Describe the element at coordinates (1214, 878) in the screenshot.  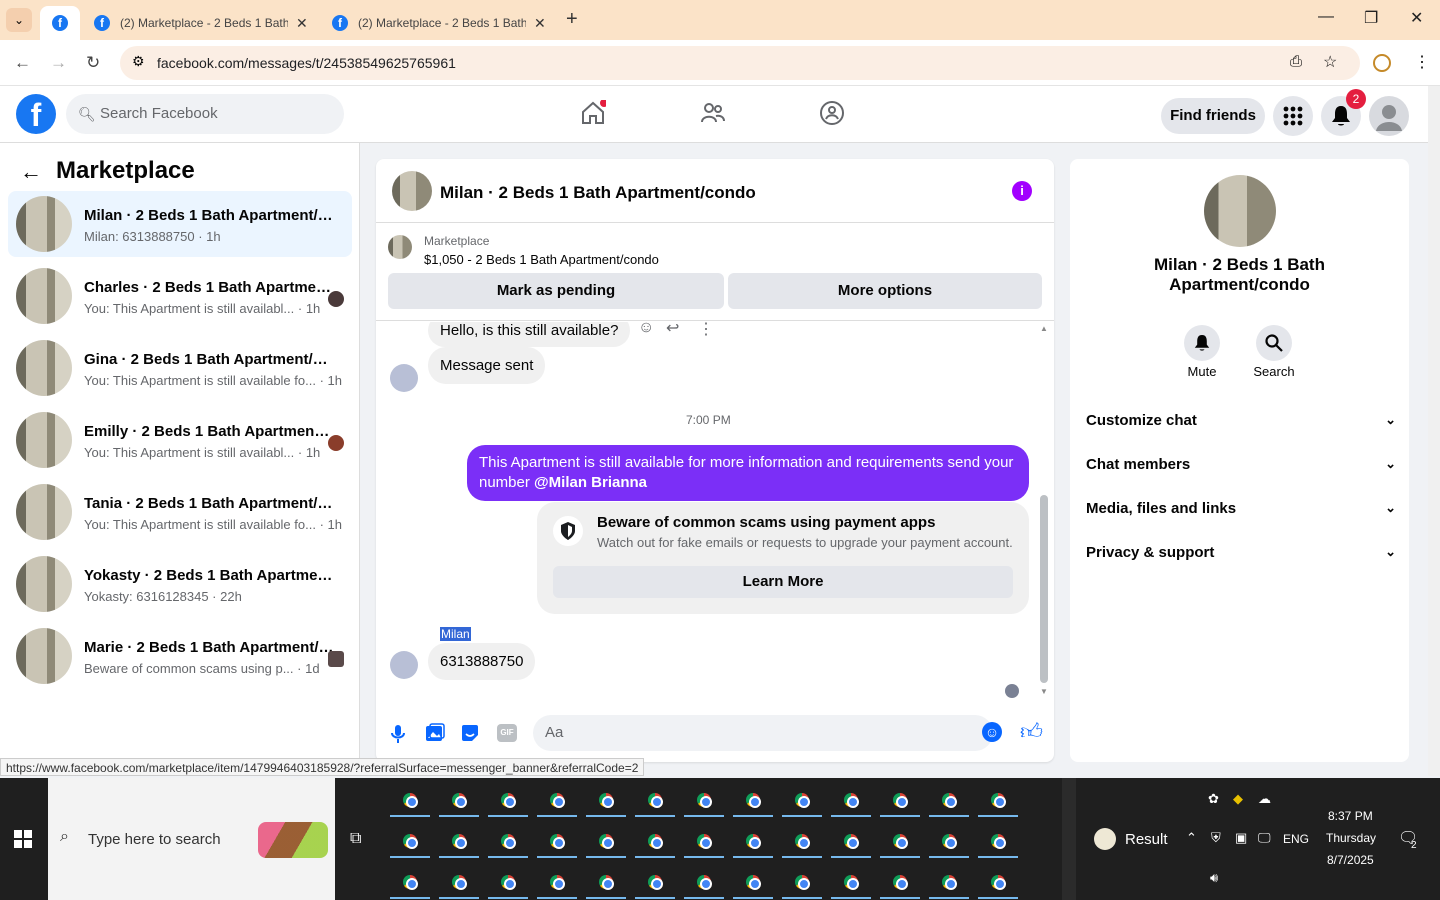
I see `volume-icon: 🔊︎` at that location.